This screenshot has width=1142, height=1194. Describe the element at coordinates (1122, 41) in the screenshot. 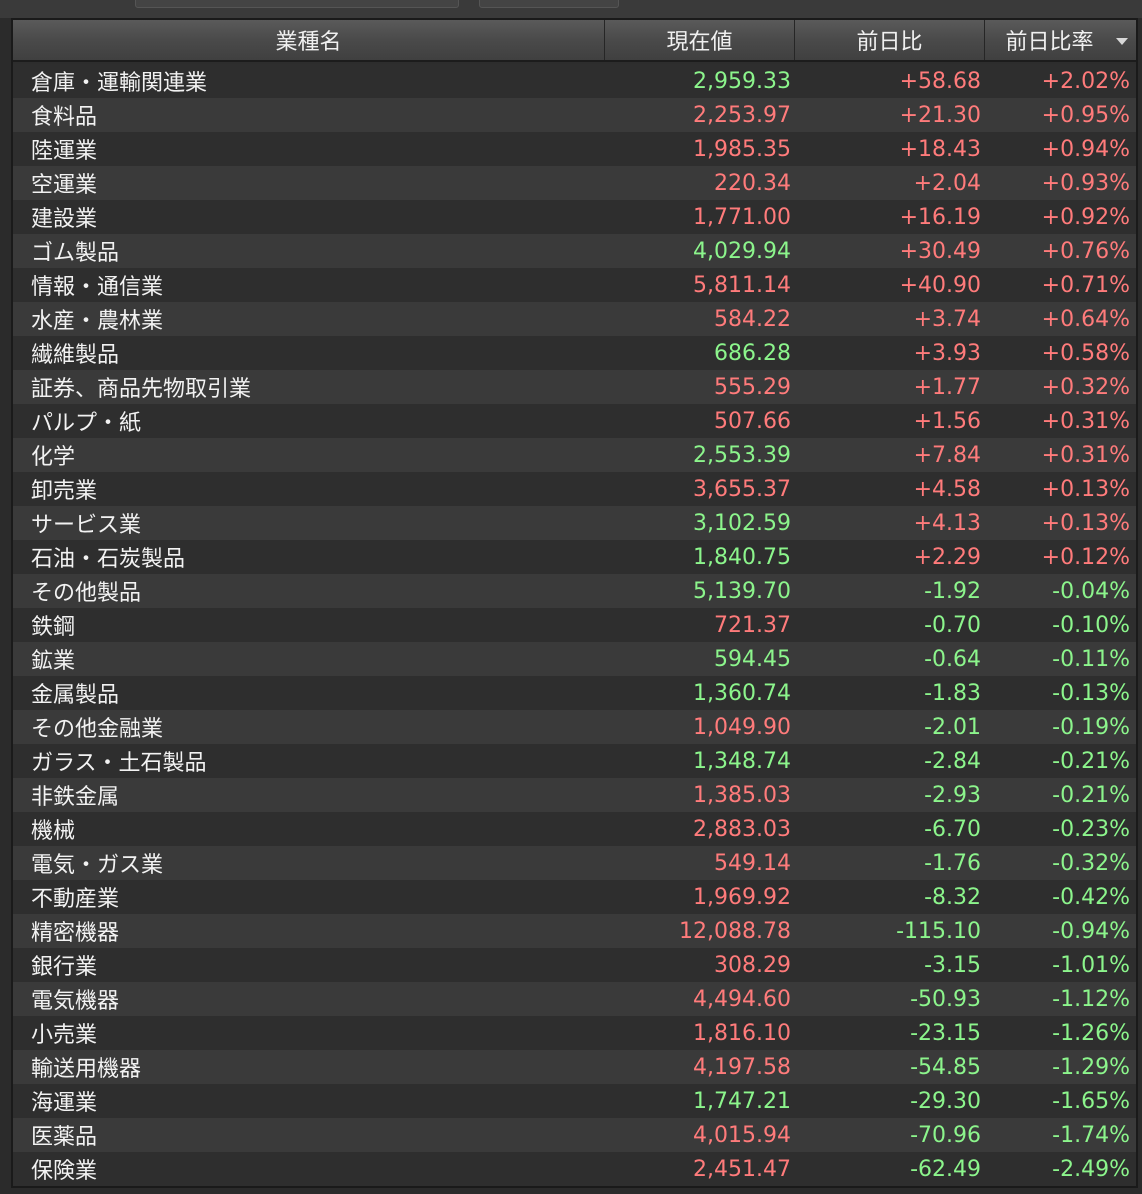

I see `sort-descending-icon` at that location.